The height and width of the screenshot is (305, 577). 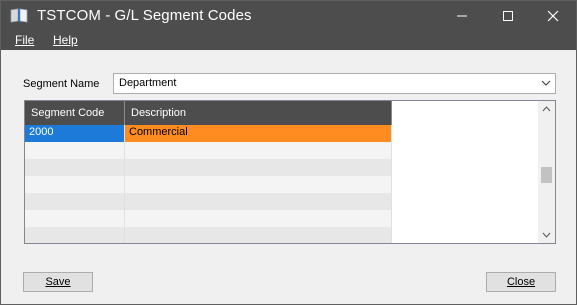 What do you see at coordinates (258, 133) in the screenshot?
I see `description-cell: Commercial` at bounding box center [258, 133].